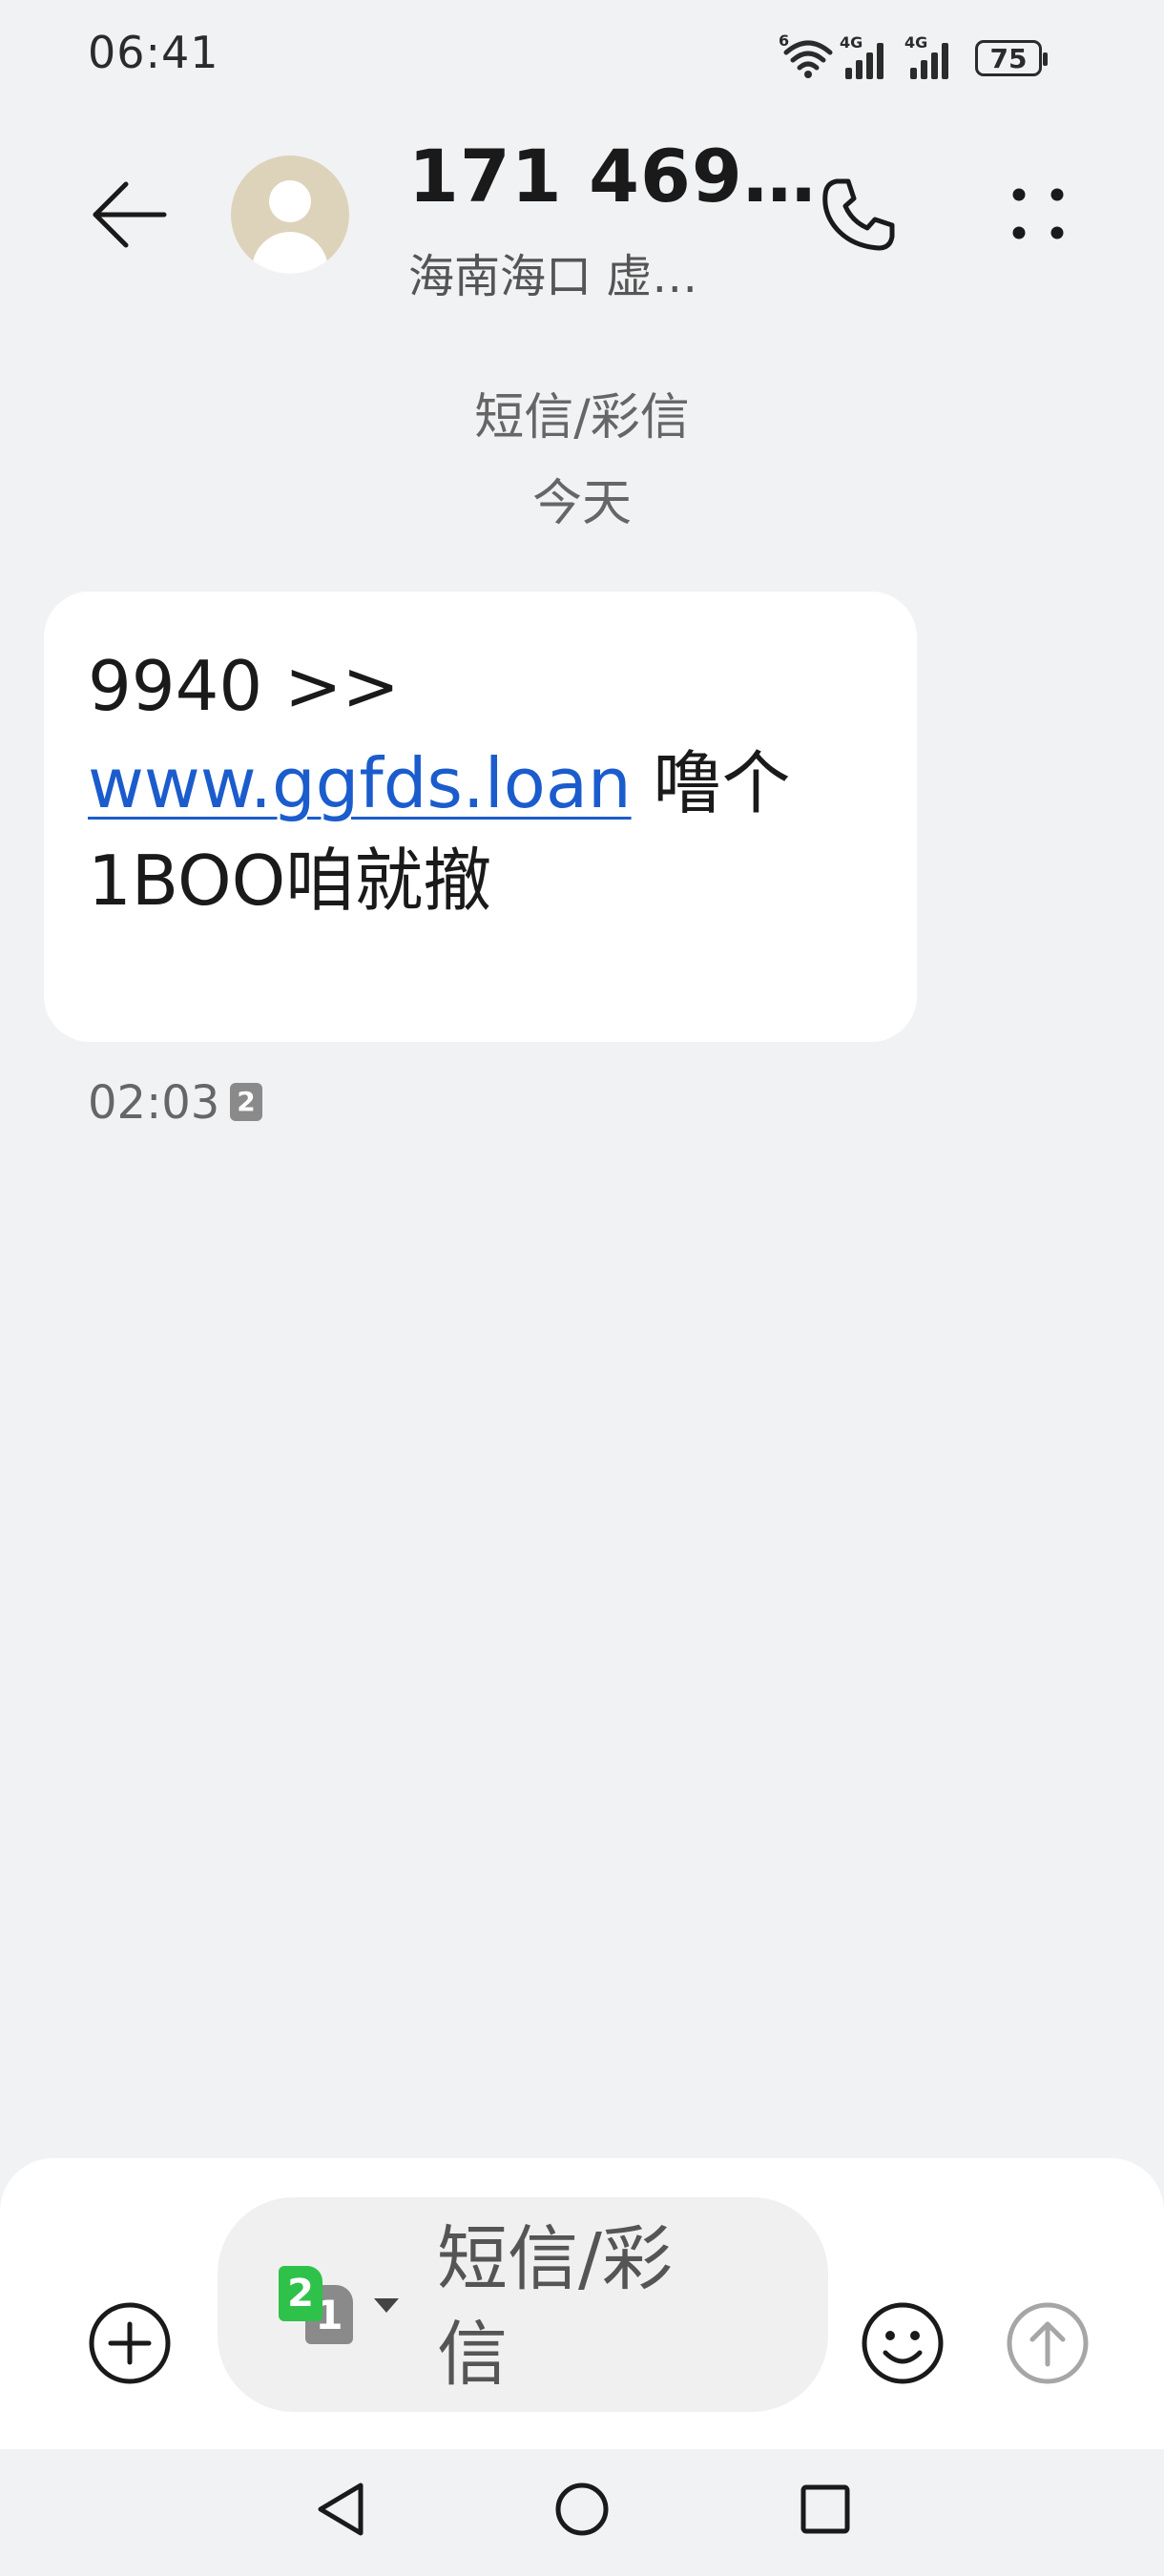 The width and height of the screenshot is (1164, 2576). I want to click on battery-level: 75, so click(1008, 58).